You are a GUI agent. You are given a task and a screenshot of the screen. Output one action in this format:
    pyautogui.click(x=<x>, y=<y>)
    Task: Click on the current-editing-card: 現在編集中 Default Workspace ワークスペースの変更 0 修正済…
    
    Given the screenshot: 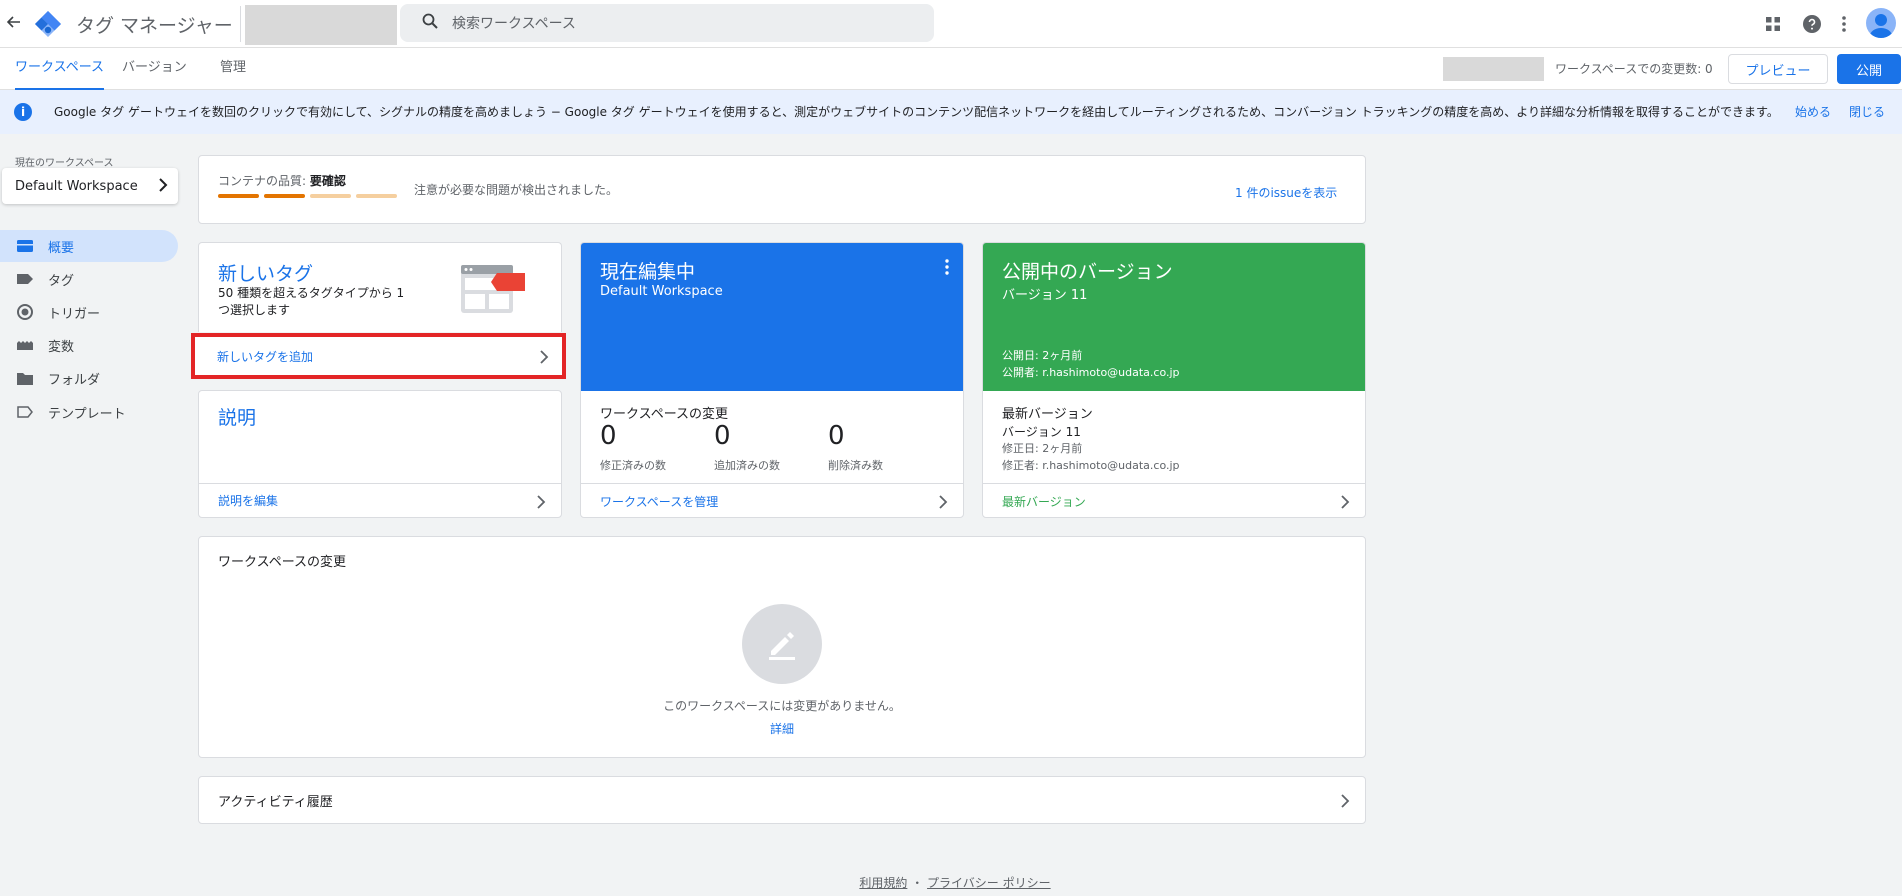 What is the action you would take?
    pyautogui.click(x=772, y=380)
    